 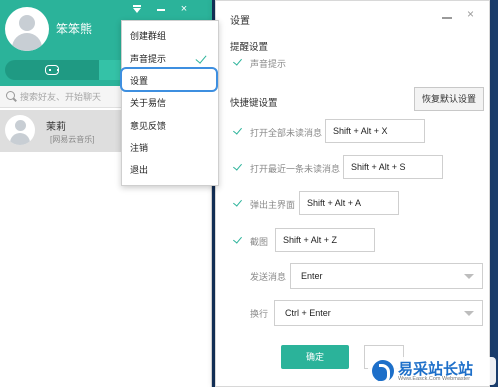 What do you see at coordinates (259, 314) in the screenshot?
I see `newline-label: 换行` at bounding box center [259, 314].